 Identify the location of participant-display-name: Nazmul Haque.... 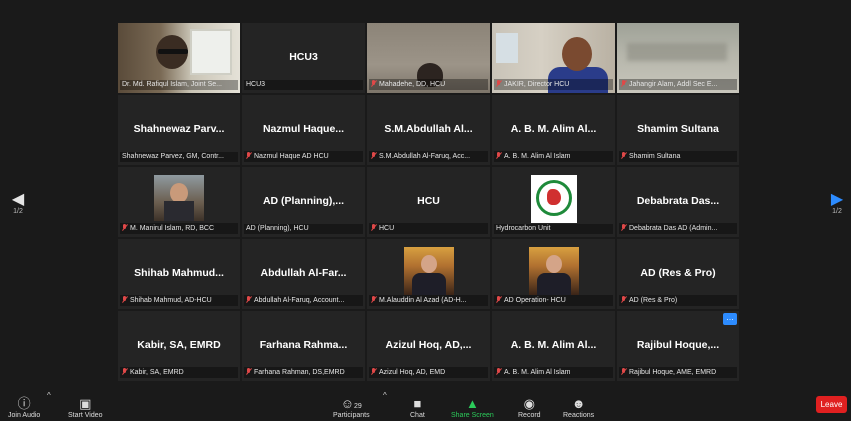
(303, 128).